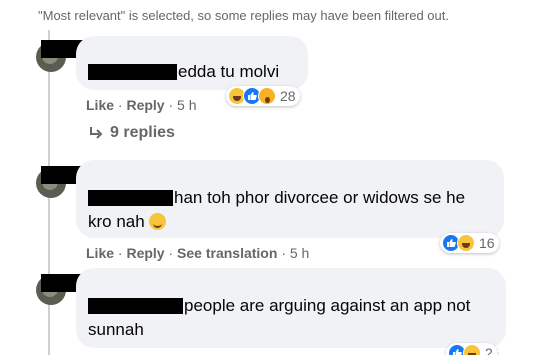 This screenshot has height=355, width=557. What do you see at coordinates (320, 197) in the screenshot?
I see `comment-text-line1: han toh phor divorcee or widows se he` at bounding box center [320, 197].